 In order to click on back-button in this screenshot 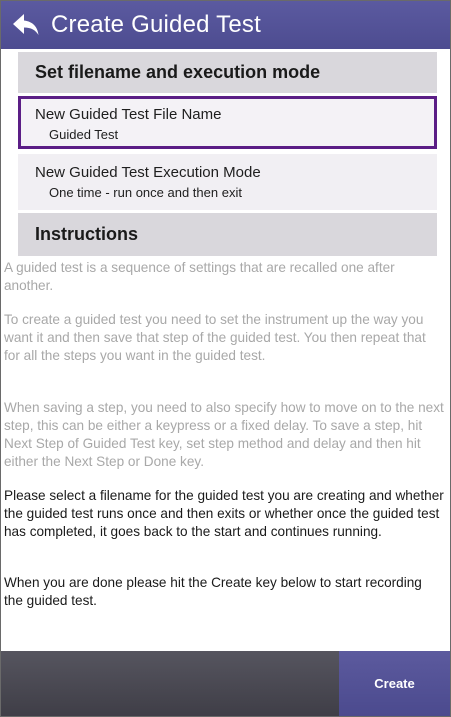, I will do `click(26, 25)`.